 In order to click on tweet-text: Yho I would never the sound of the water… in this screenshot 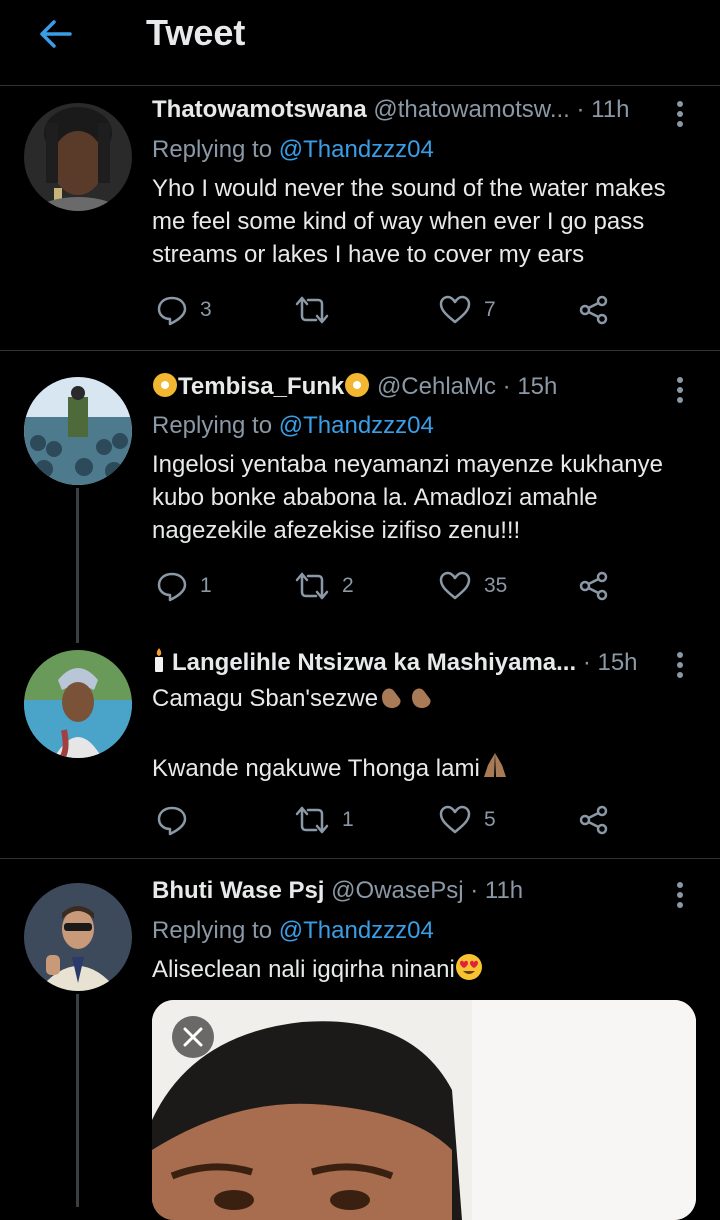, I will do `click(409, 221)`.